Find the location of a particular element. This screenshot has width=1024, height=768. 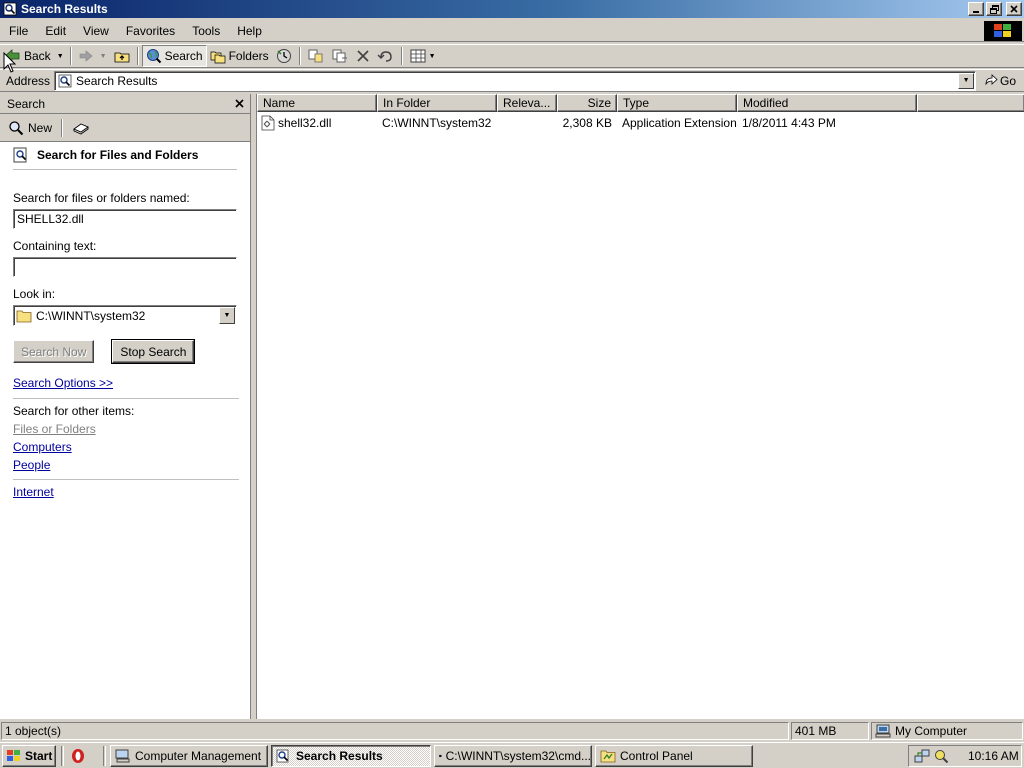

up-folder-icon is located at coordinates (121, 57).